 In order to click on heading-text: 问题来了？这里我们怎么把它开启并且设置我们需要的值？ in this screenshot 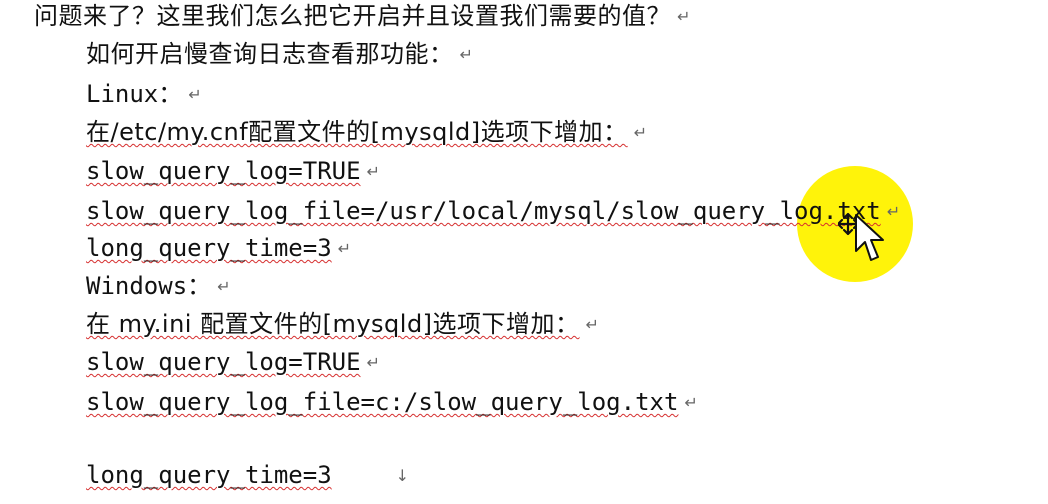, I will do `click(352, 16)`.